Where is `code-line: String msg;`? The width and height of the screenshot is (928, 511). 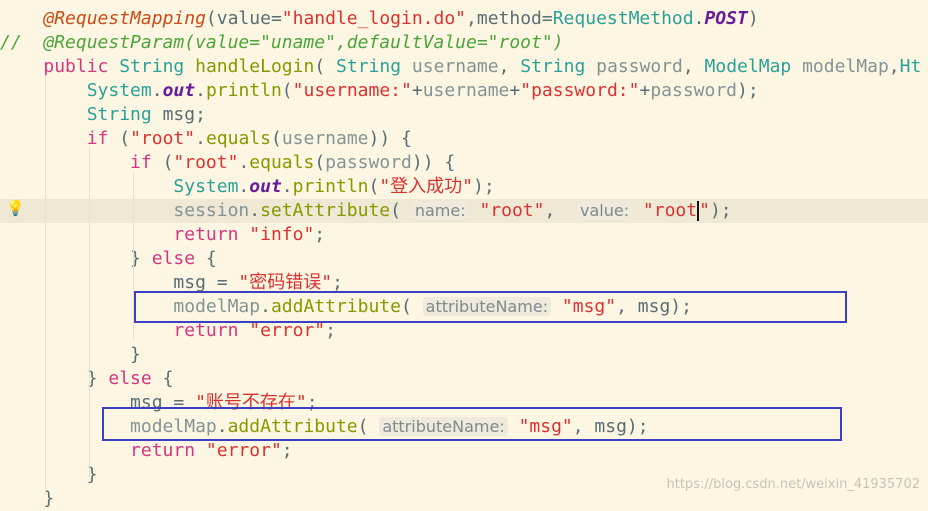 code-line: String msg; is located at coordinates (464, 115).